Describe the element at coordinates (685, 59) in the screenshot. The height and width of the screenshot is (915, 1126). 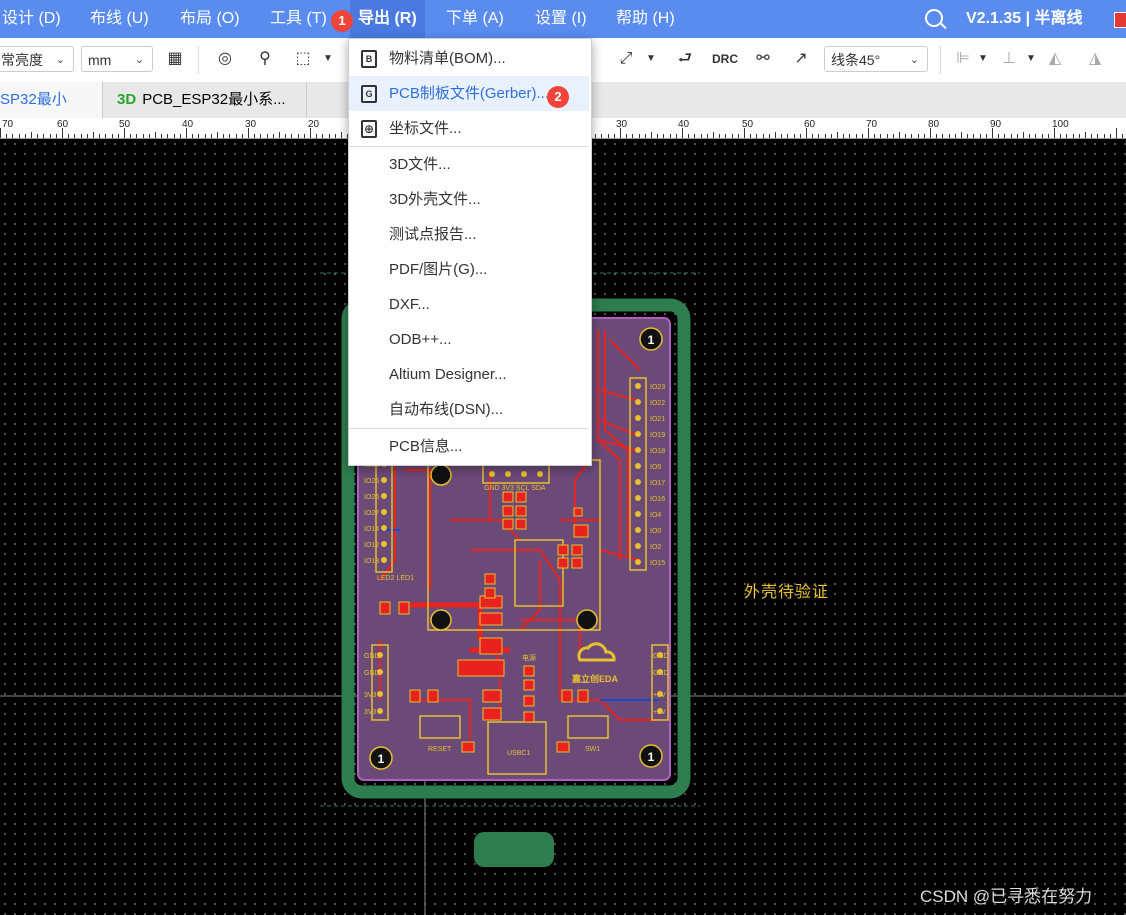
I see `return-icon: ⮐` at that location.